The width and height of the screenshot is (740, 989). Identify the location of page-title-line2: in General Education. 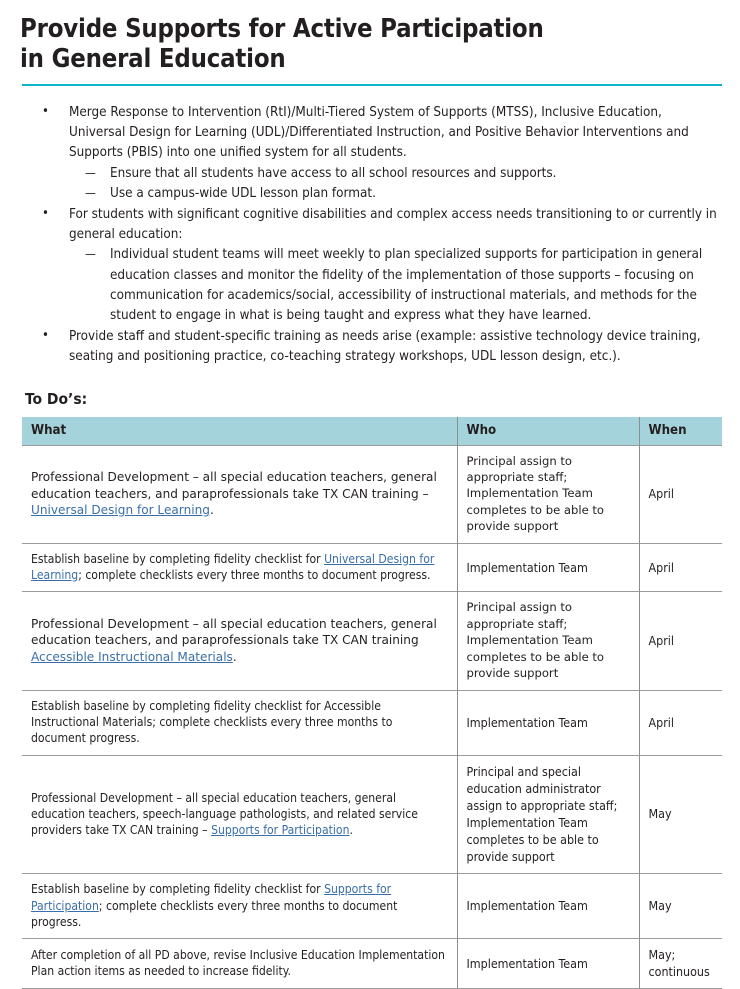
(153, 59).